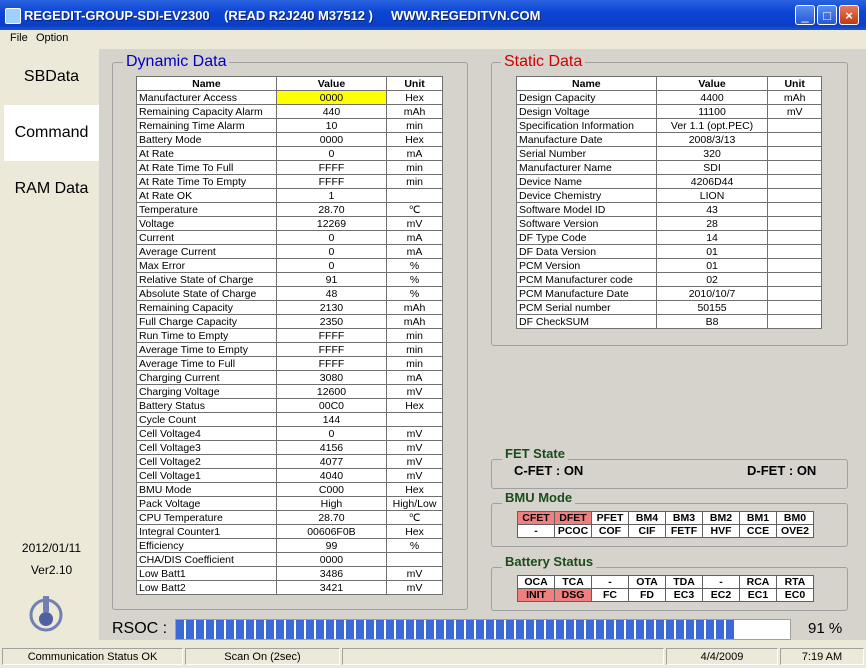  Describe the element at coordinates (331, 405) in the screenshot. I see `cell-value: 00C0` at that location.